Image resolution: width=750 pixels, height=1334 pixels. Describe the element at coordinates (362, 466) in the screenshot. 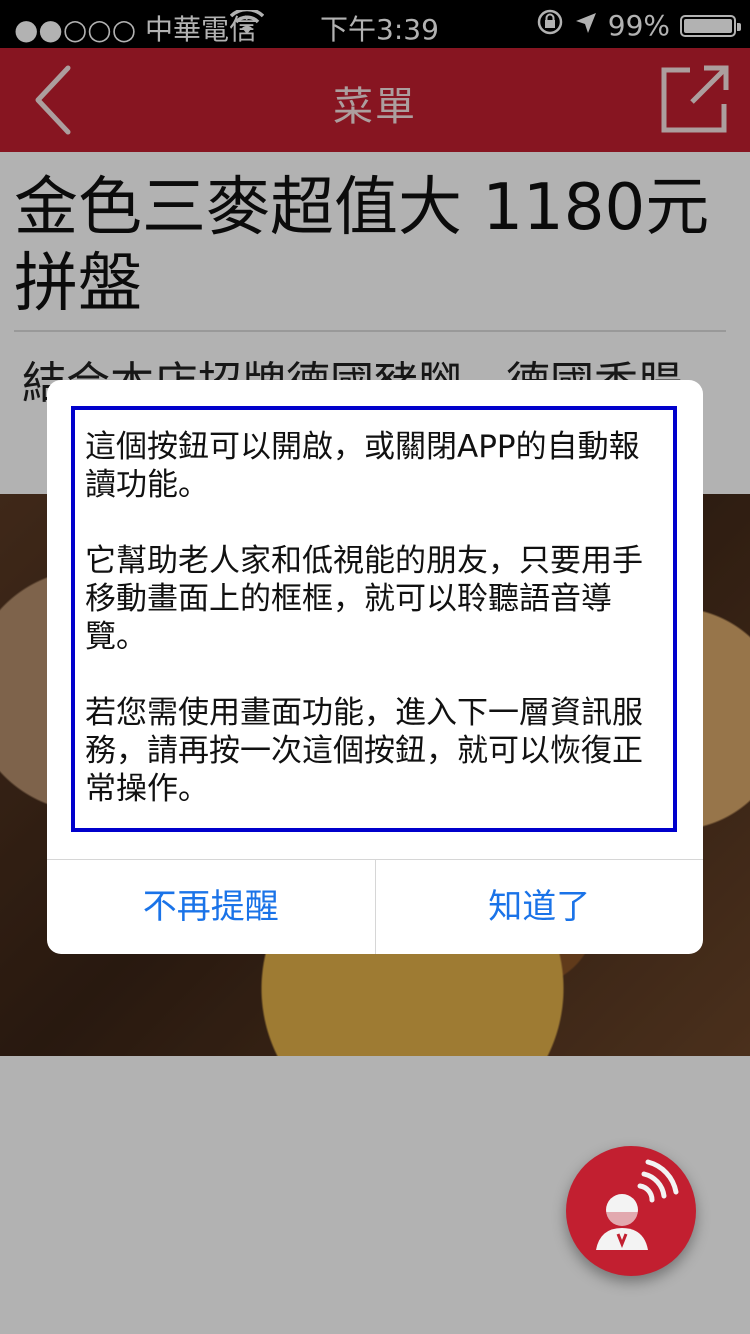

I see `dialog-paragraph: 這個按鈕可以開啟，或關閉APP的自動報讀功能。` at that location.